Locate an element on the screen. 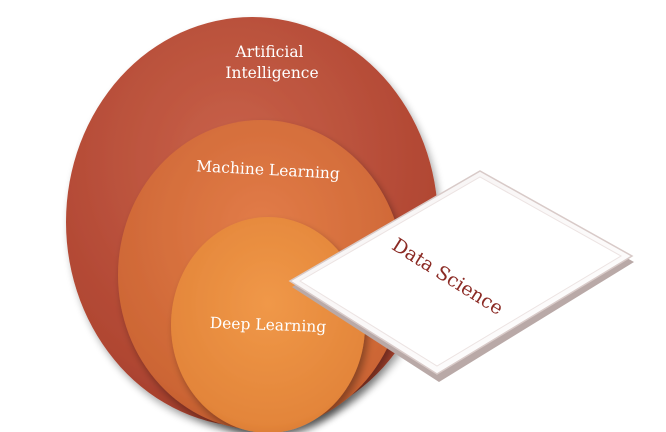 Image resolution: width=666 pixels, height=432 pixels. ai-label-line-1: Artificial is located at coordinates (269, 52).